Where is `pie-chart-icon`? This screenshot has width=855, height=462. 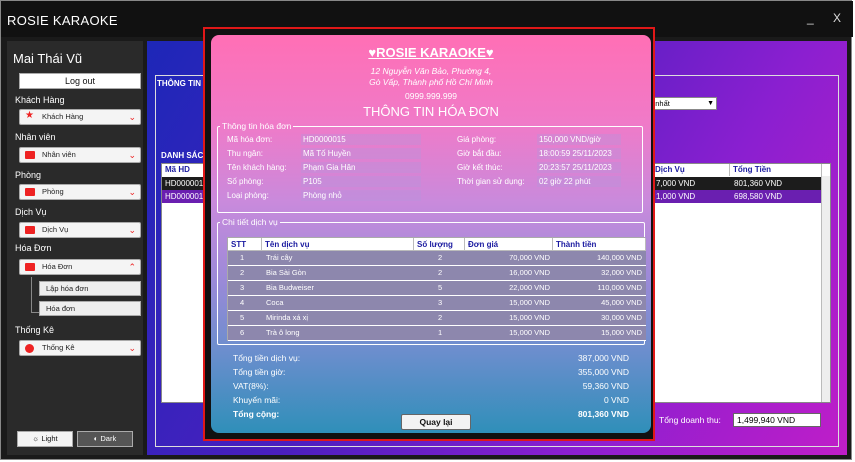 pie-chart-icon is located at coordinates (29, 348).